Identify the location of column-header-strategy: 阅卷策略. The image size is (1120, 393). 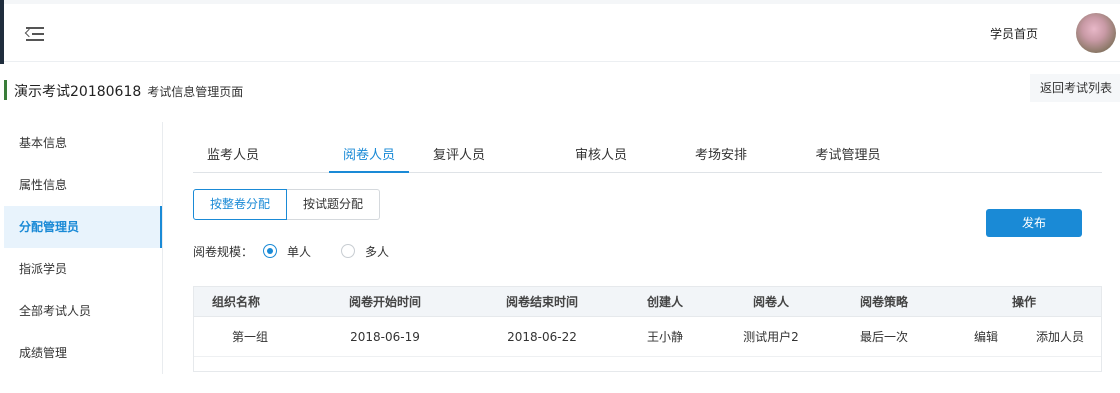
(883, 302).